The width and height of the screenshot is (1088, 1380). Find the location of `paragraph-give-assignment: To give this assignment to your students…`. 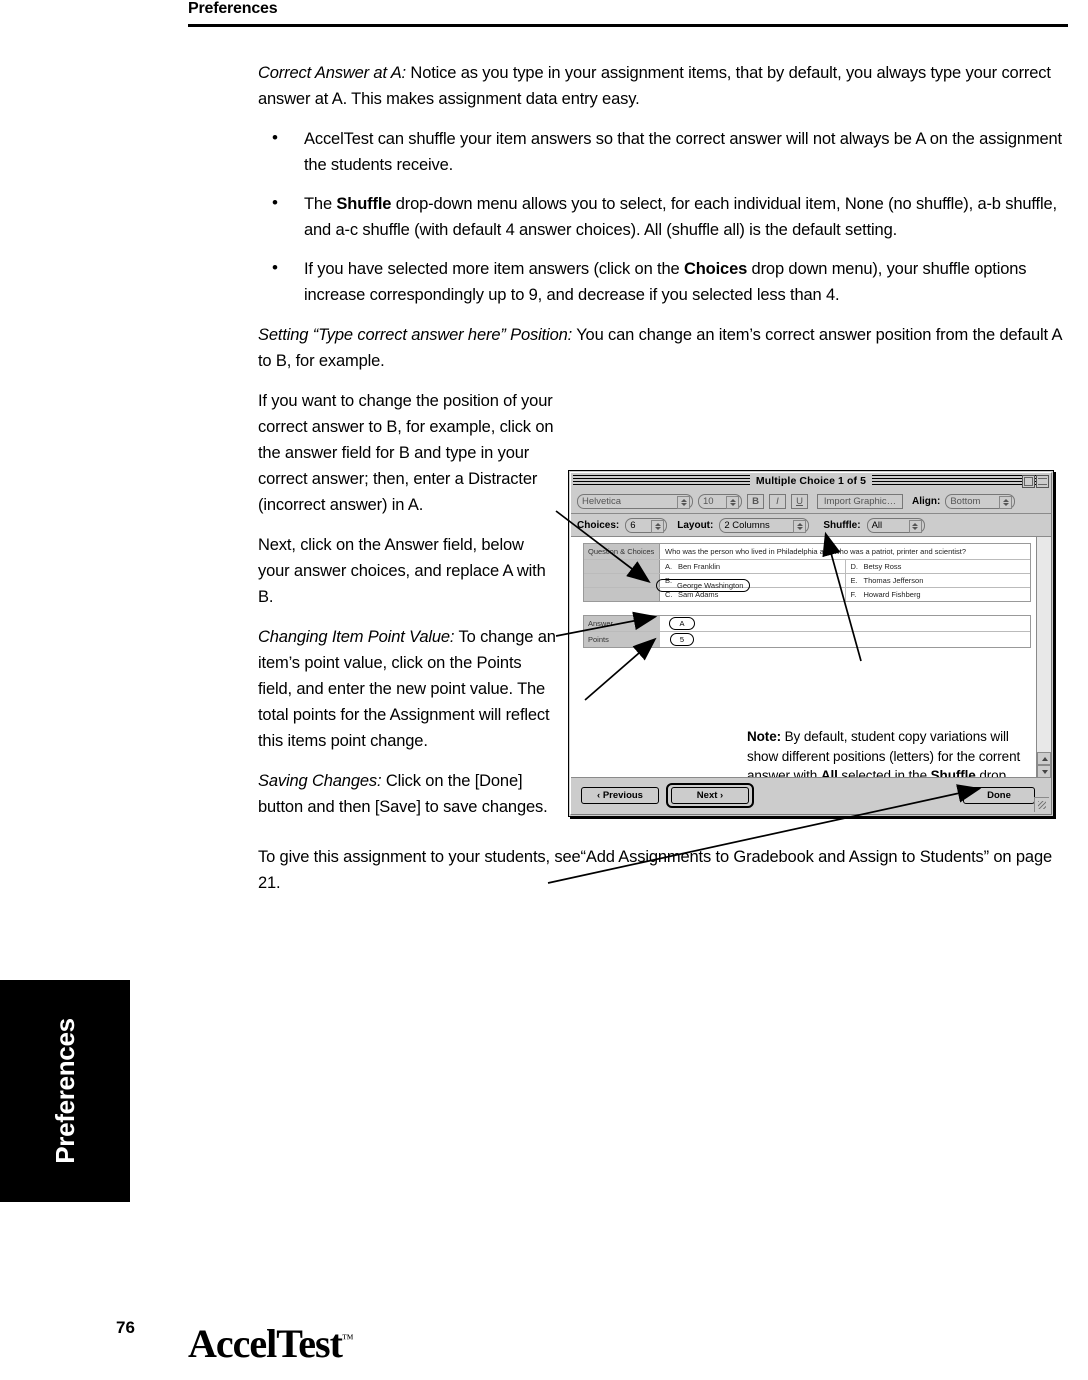

paragraph-give-assignment: To give this assignment to your students… is located at coordinates (655, 870).